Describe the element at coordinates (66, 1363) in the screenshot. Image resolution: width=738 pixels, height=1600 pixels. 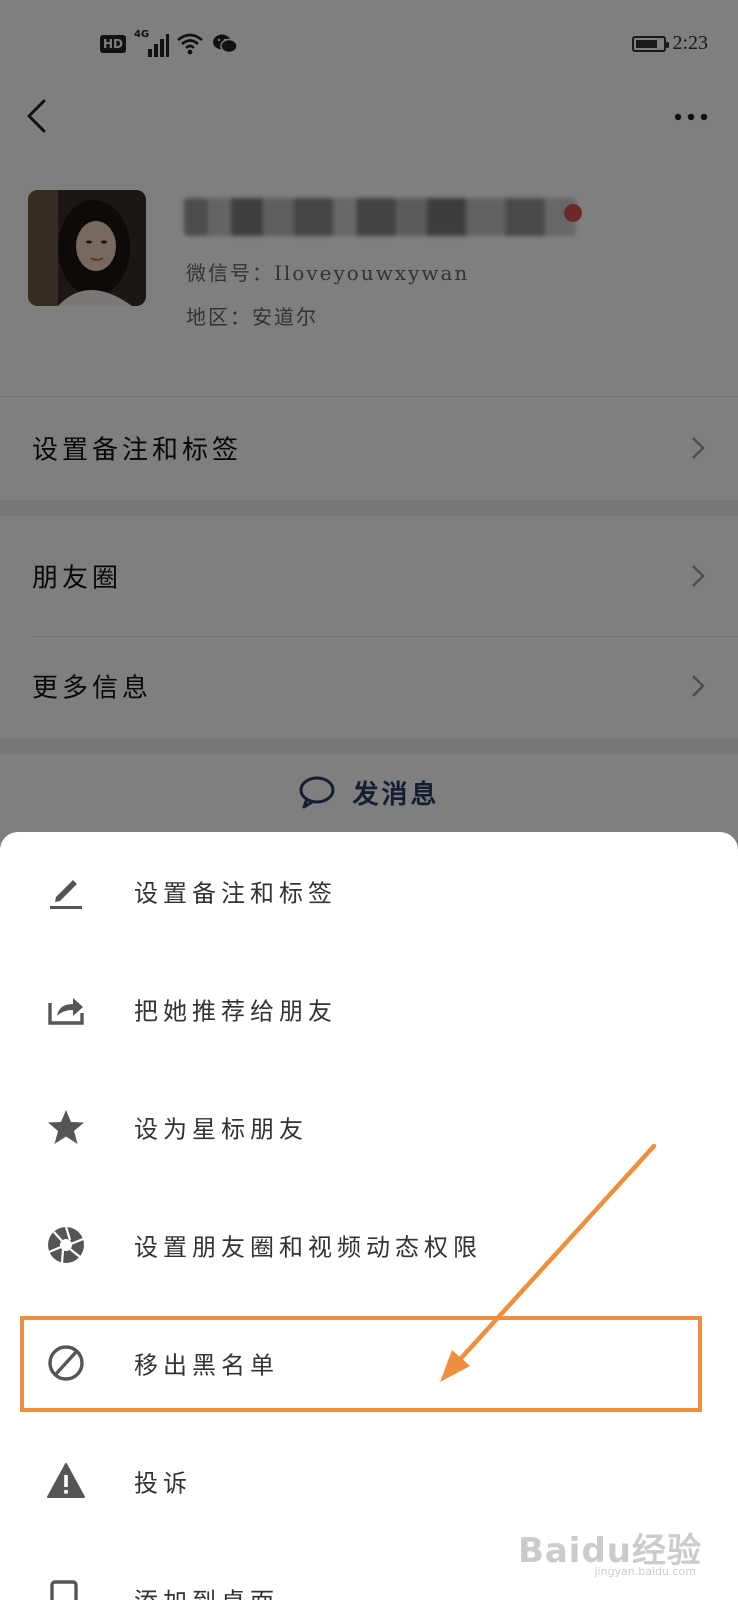
I see `forbidden-icon` at that location.